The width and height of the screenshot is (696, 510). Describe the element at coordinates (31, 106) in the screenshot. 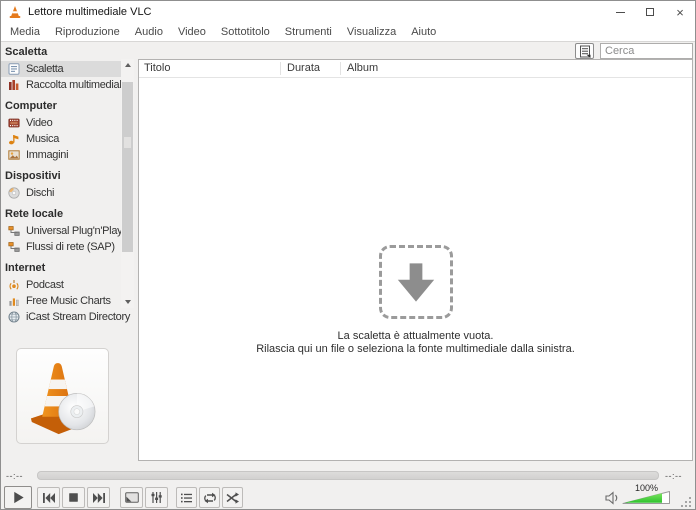

I see `sidebar-header: Computer` at that location.